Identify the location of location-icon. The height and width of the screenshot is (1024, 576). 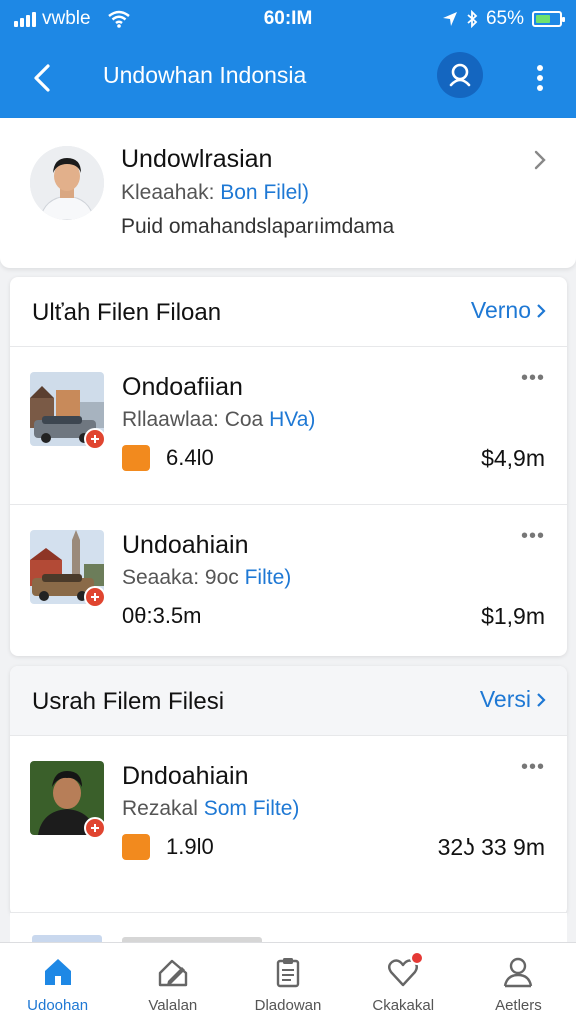
(449, 19).